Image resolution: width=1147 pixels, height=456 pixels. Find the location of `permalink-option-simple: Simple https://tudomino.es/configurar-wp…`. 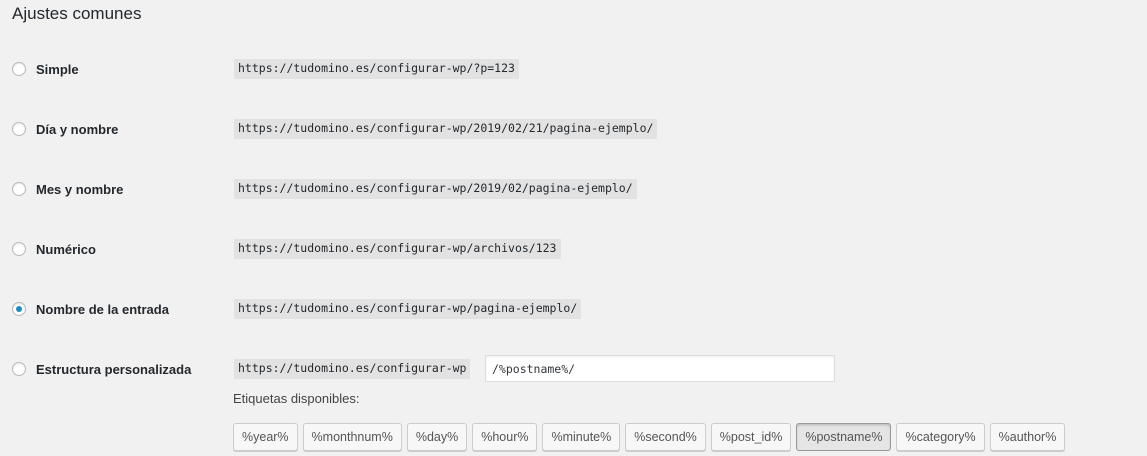

permalink-option-simple: Simple https://tudomino.es/configurar-wp… is located at coordinates (562, 69).